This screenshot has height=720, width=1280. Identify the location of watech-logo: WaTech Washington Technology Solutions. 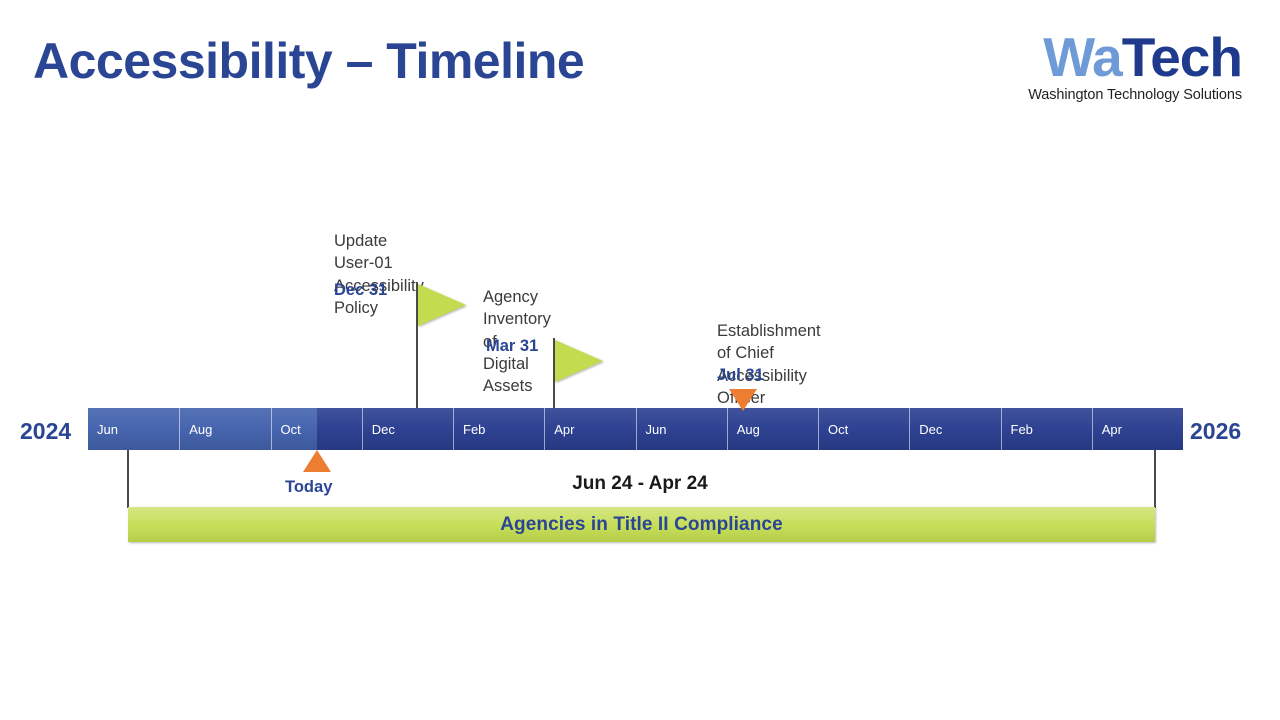
(1135, 66).